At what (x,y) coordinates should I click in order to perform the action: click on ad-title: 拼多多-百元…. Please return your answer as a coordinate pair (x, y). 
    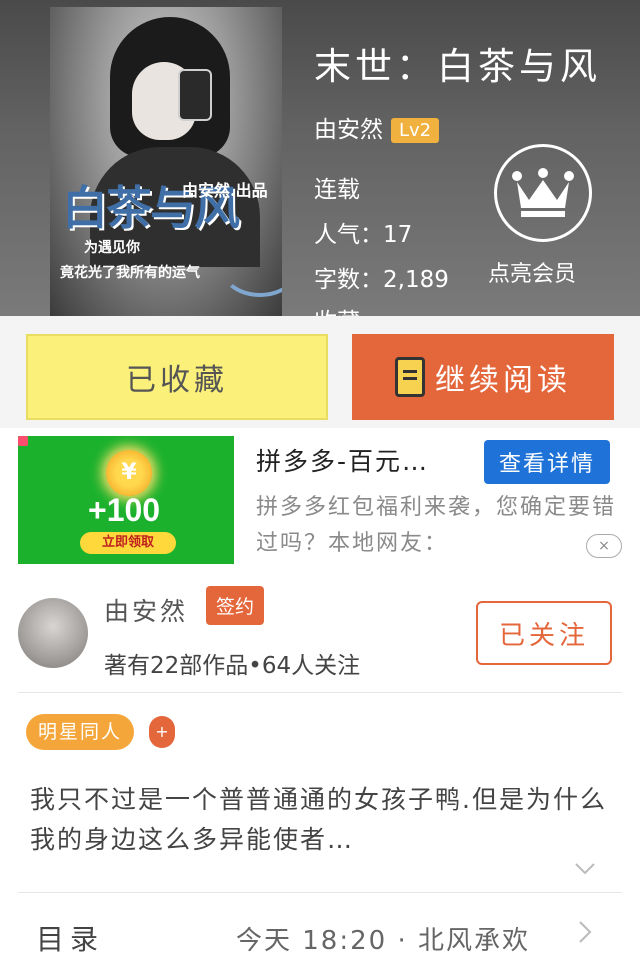
    Looking at the image, I should click on (342, 460).